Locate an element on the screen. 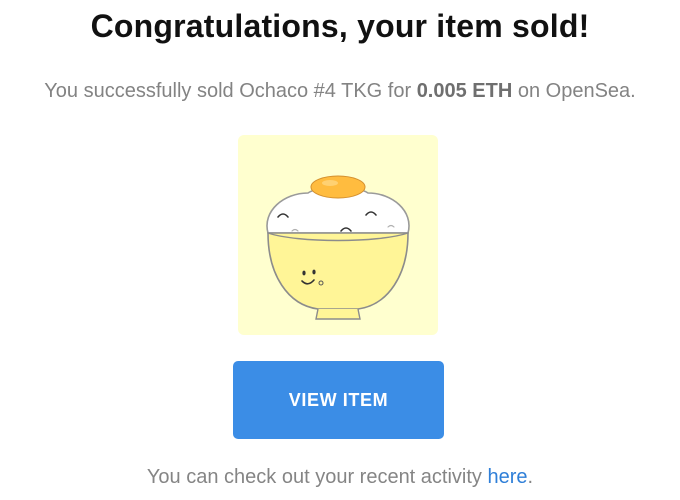 This screenshot has height=500, width=680. message-for: for is located at coordinates (399, 91).